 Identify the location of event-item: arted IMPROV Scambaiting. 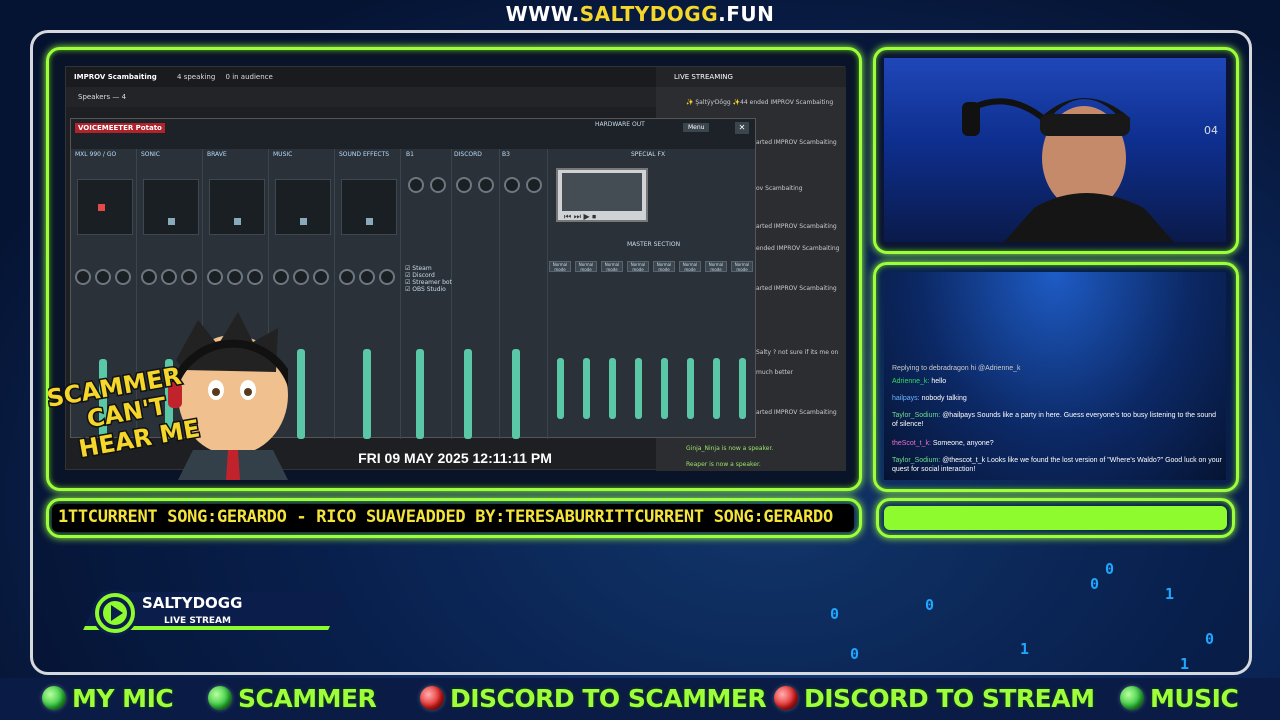
(796, 288).